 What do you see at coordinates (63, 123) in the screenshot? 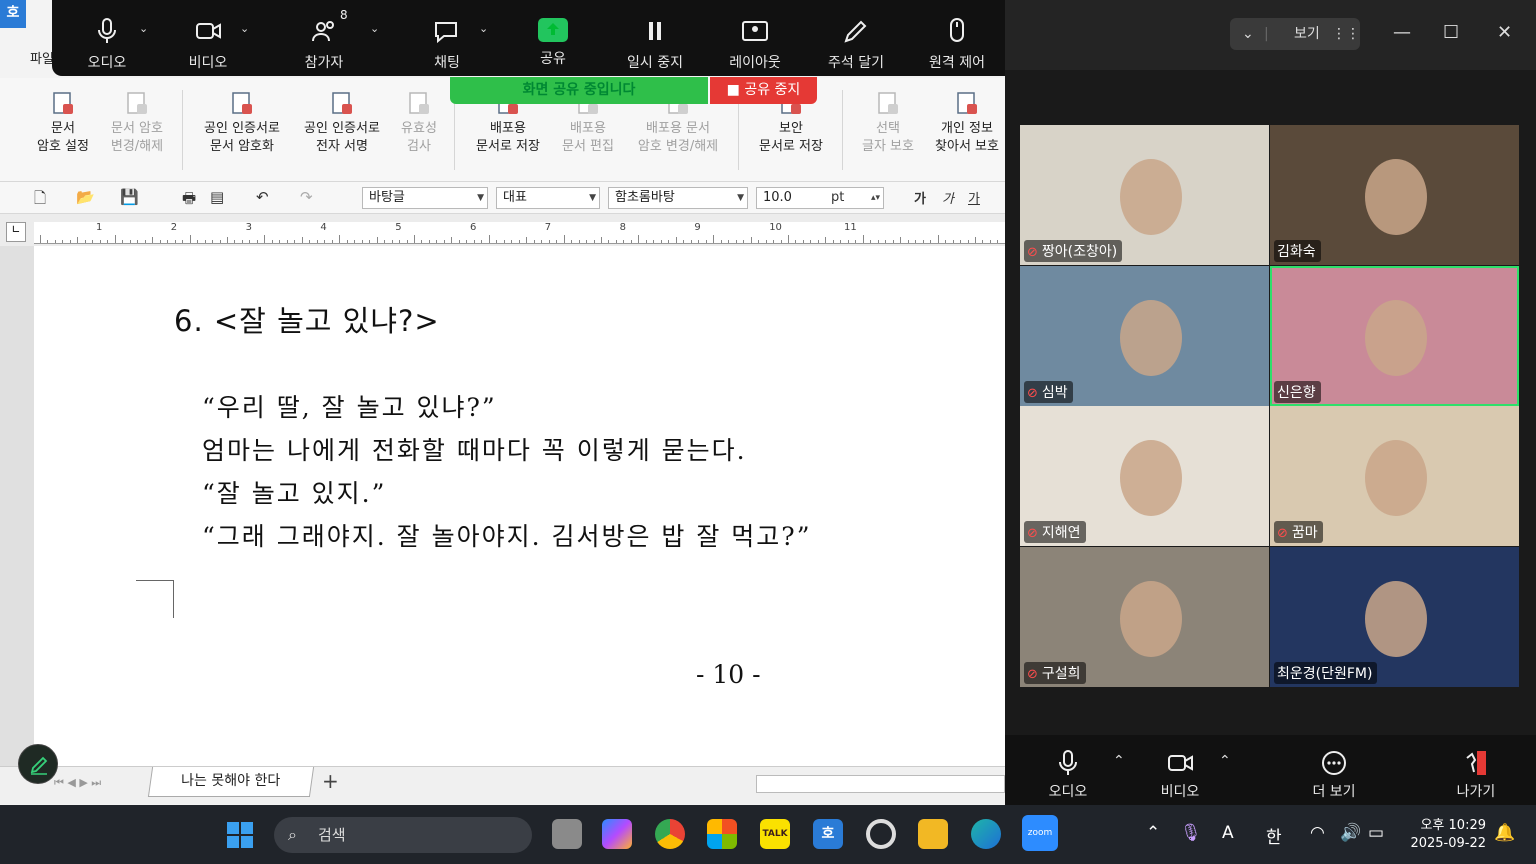
I see `ribbon-button: 문서 암호 설정` at bounding box center [63, 123].